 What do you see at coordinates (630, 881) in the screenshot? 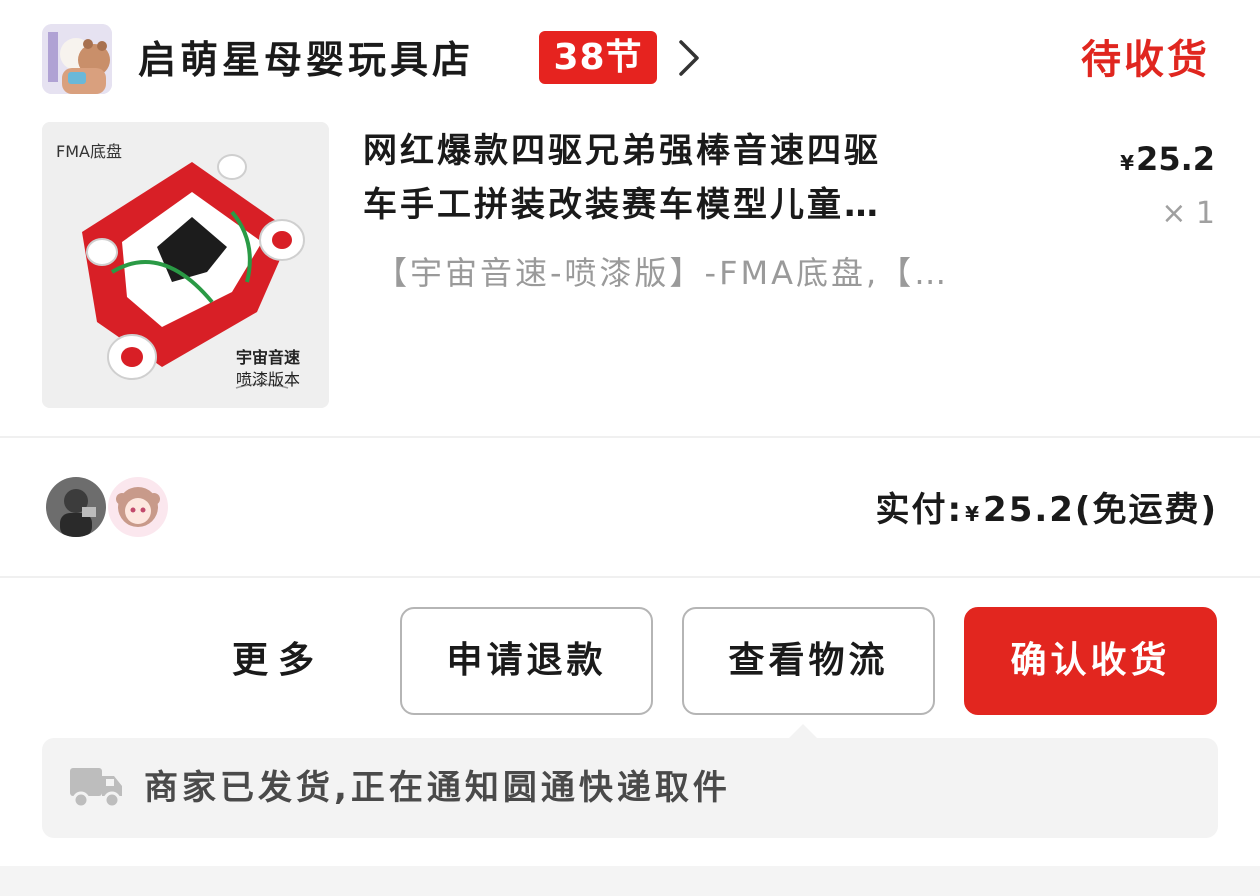
I see `bottom-spacer` at bounding box center [630, 881].